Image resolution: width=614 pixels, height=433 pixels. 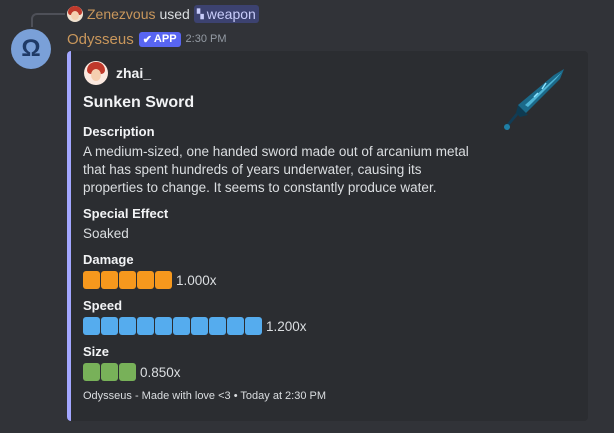 I want to click on bot-avatar-glyph: Ω, so click(x=31, y=48).